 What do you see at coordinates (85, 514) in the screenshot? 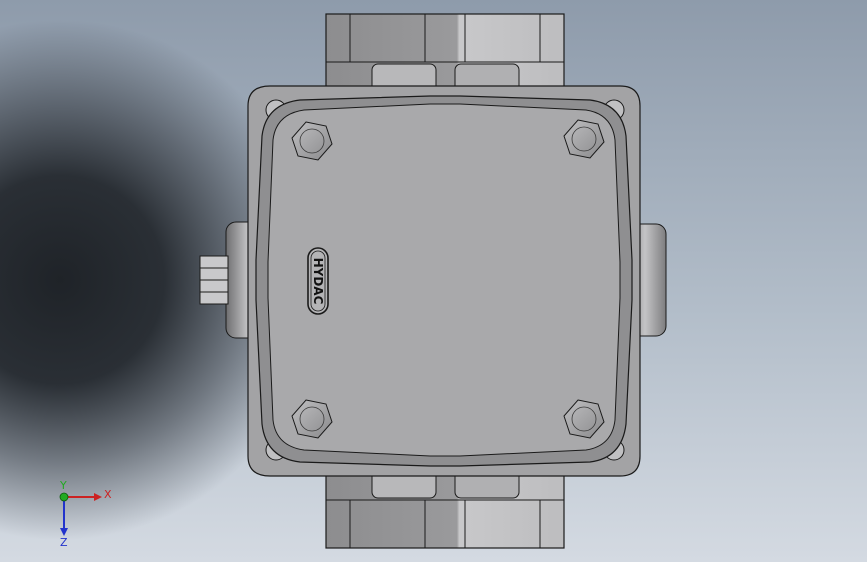
I see `orientation-triad: X Y Z` at bounding box center [85, 514].